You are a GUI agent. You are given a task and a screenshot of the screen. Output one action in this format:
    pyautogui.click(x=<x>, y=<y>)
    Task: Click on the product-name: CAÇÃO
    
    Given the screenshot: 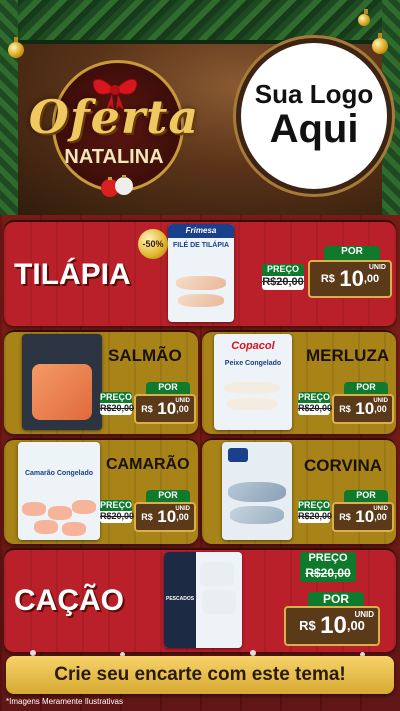 What is the action you would take?
    pyautogui.click(x=69, y=600)
    